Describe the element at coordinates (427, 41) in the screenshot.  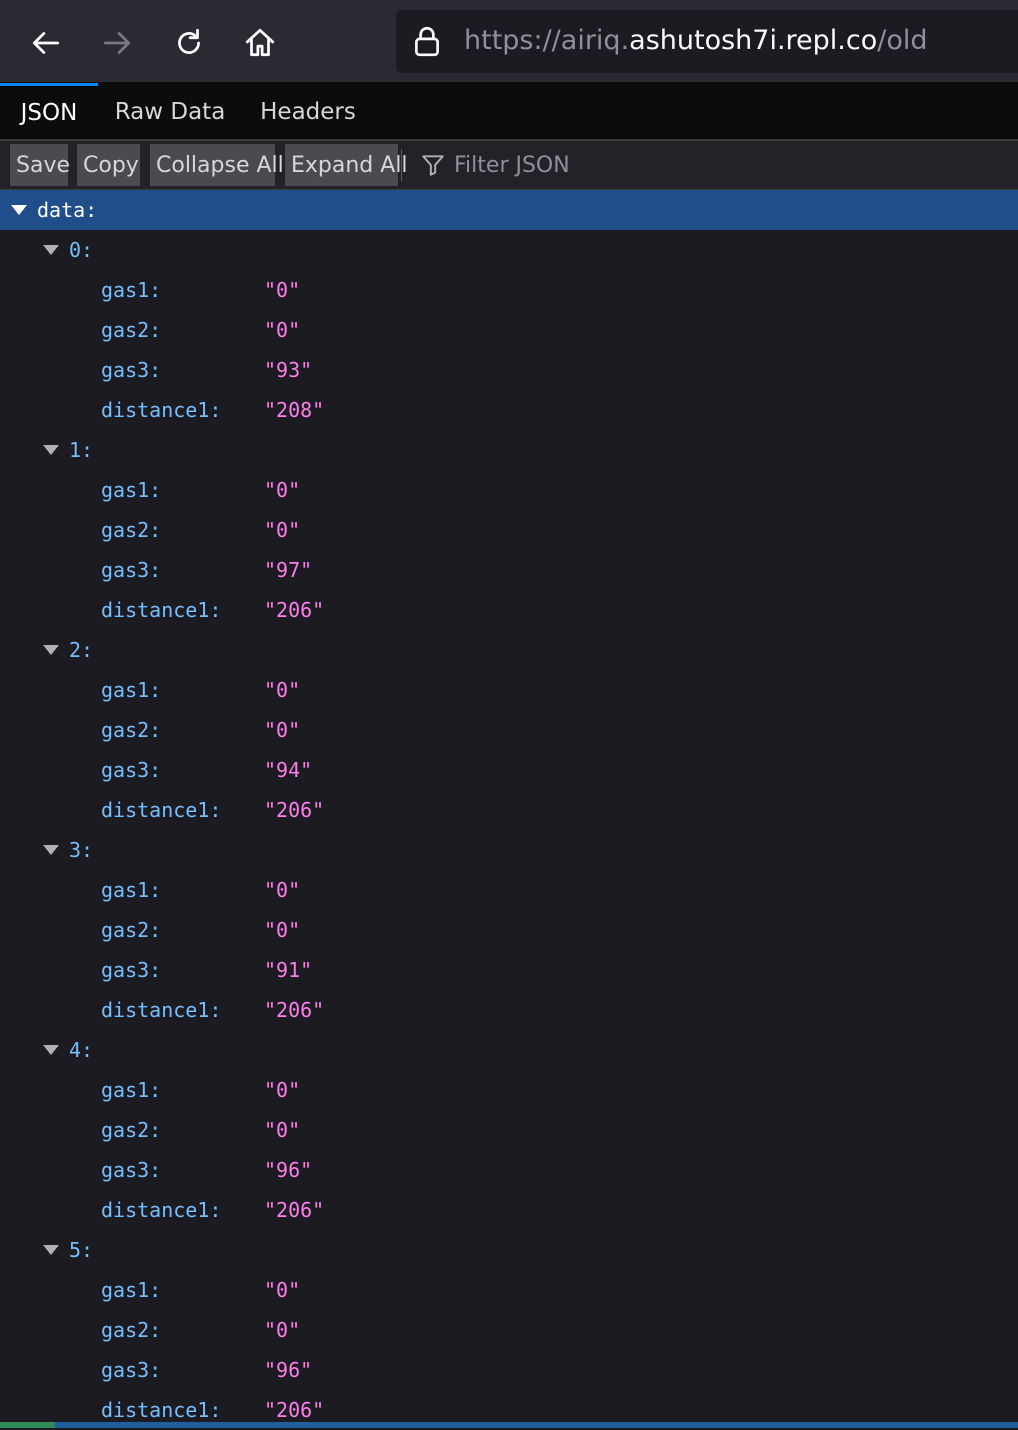
I see `lock-icon` at that location.